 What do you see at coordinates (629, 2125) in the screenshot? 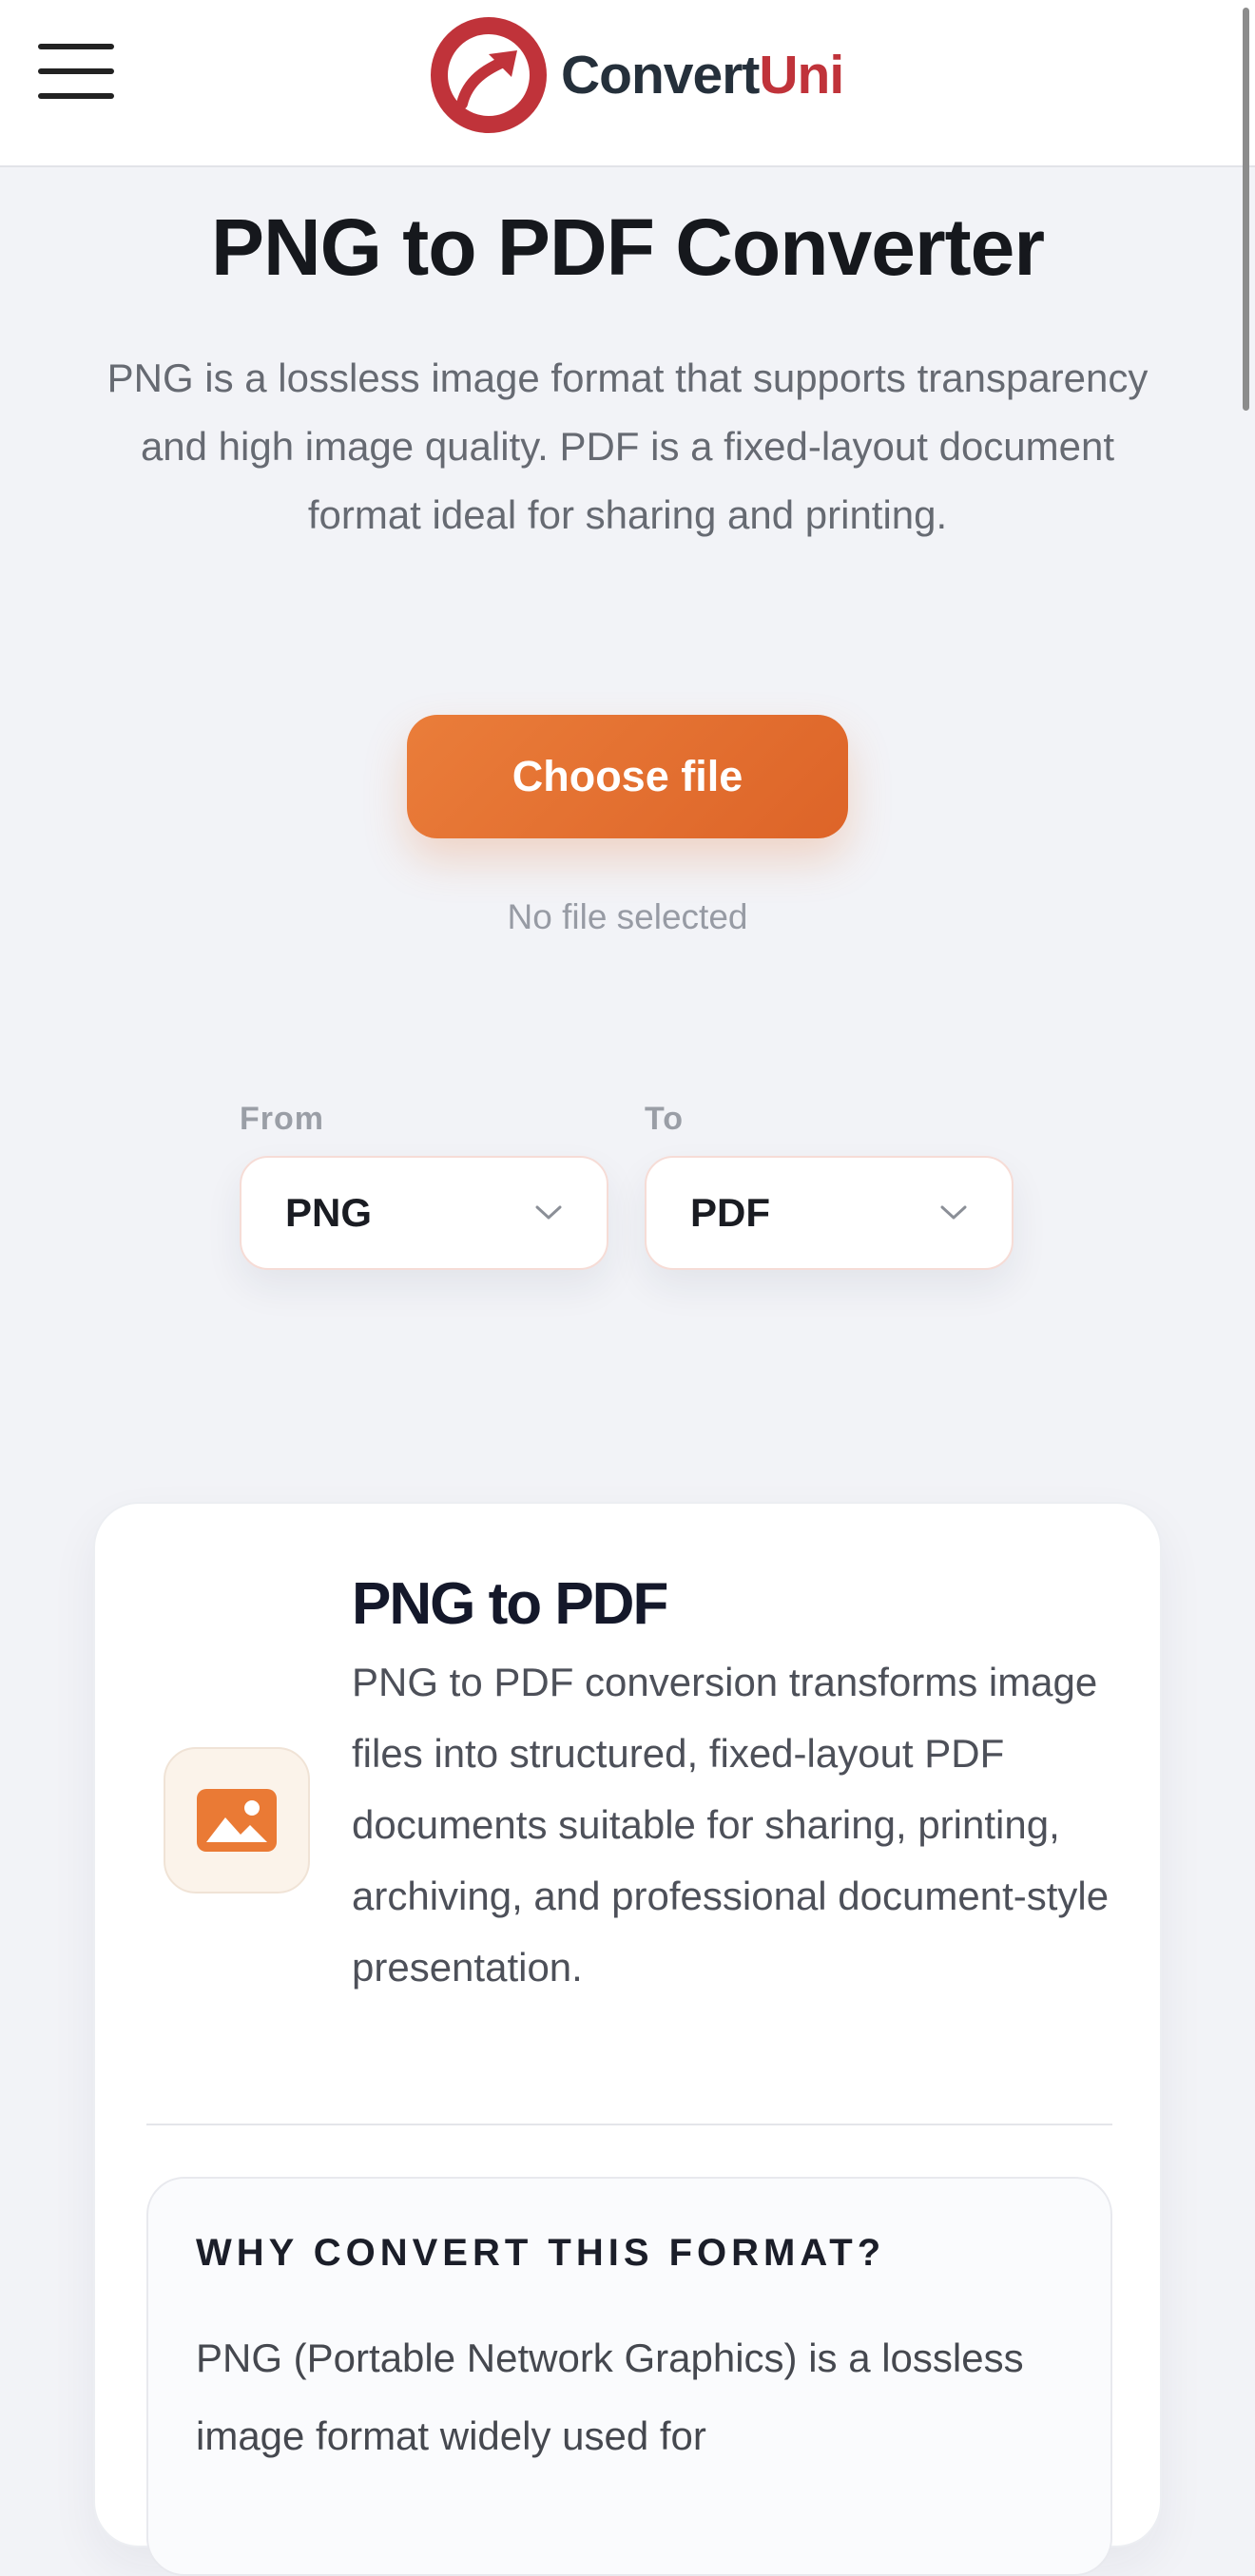
I see `divider` at bounding box center [629, 2125].